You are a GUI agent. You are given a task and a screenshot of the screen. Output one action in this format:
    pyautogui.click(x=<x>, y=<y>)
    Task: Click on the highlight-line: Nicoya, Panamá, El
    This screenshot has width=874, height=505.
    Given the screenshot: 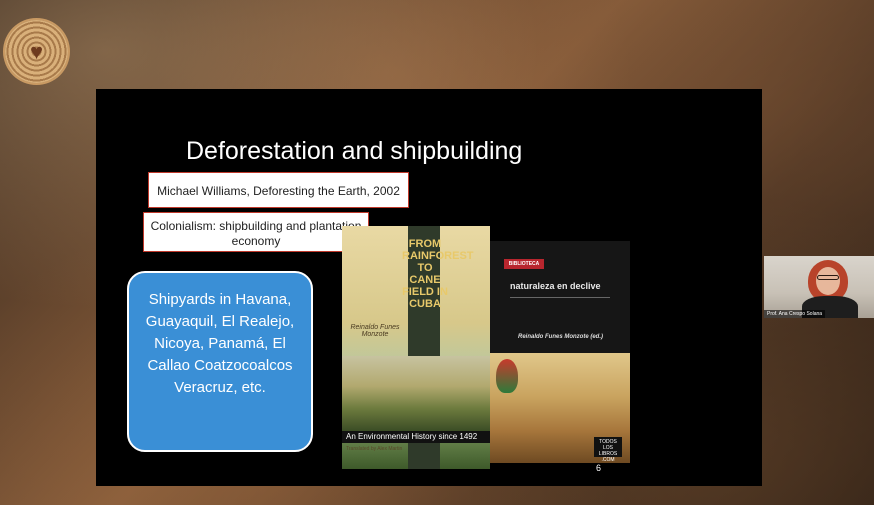 What is the action you would take?
    pyautogui.click(x=220, y=343)
    